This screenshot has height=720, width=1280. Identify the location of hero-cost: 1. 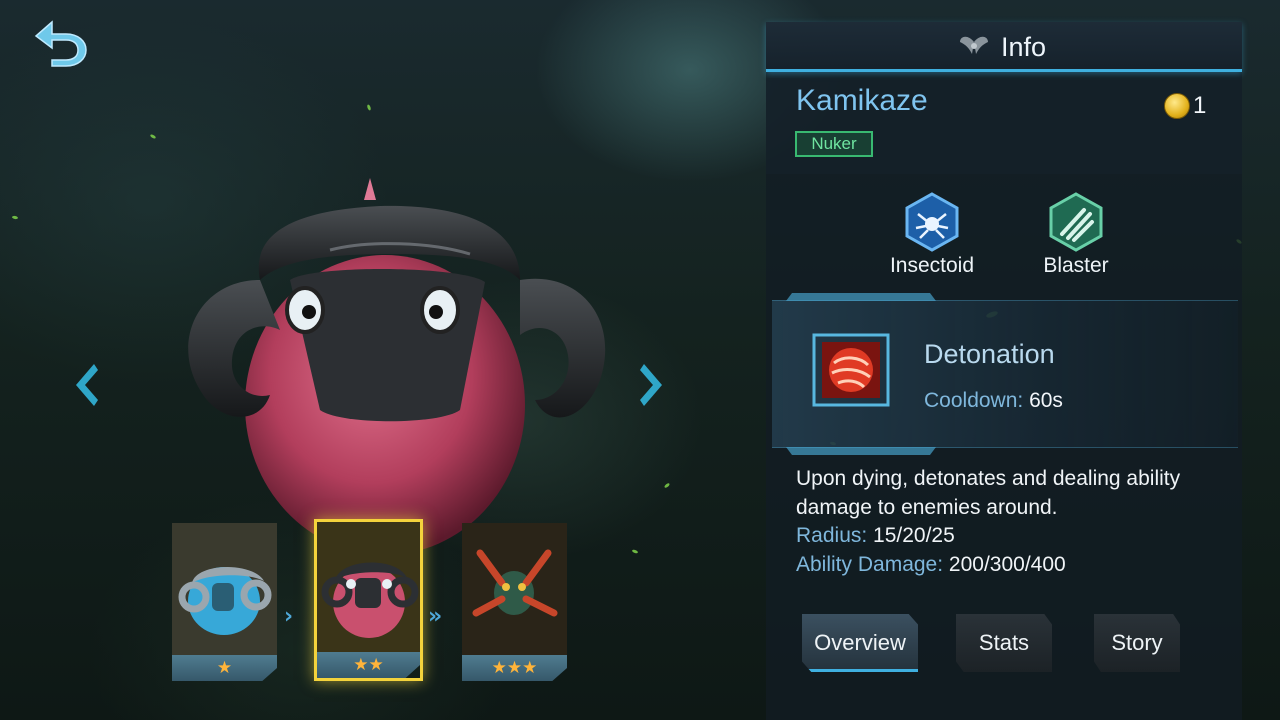
(1185, 106).